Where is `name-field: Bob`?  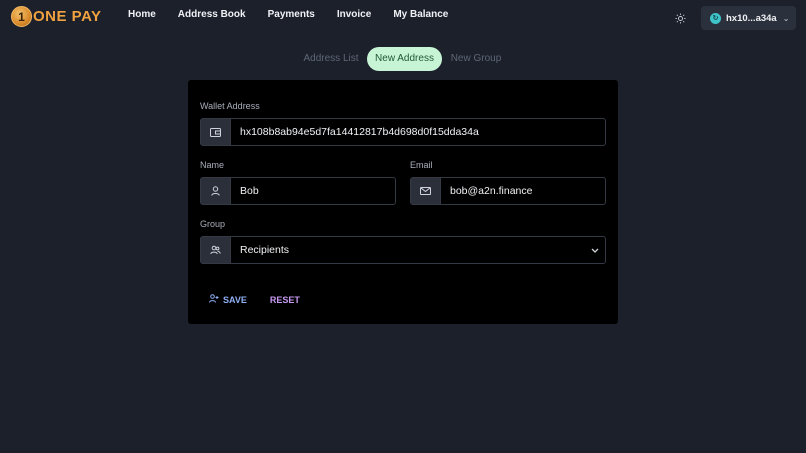 name-field: Bob is located at coordinates (298, 191).